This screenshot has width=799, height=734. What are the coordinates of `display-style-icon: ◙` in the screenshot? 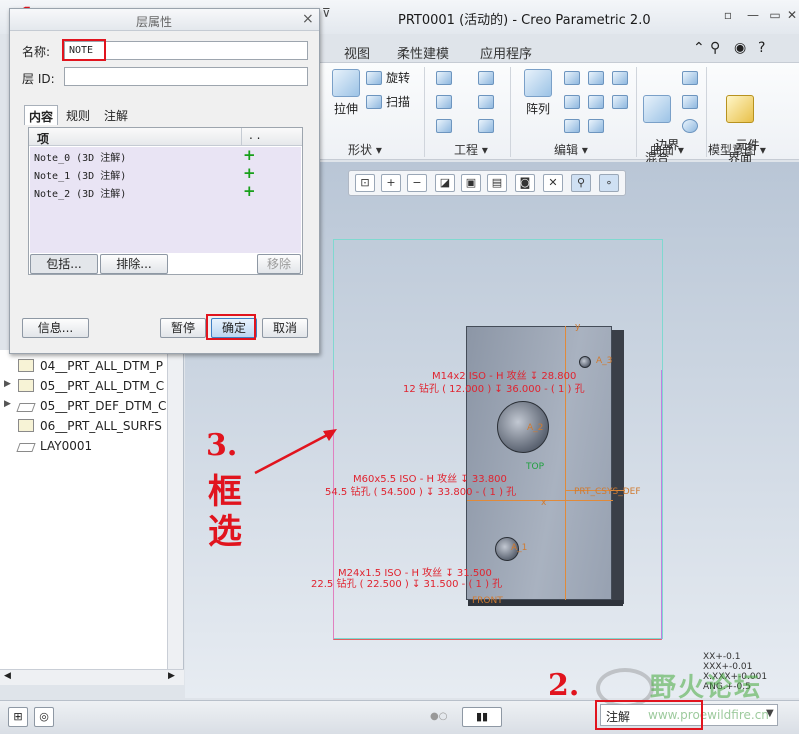 It's located at (525, 183).